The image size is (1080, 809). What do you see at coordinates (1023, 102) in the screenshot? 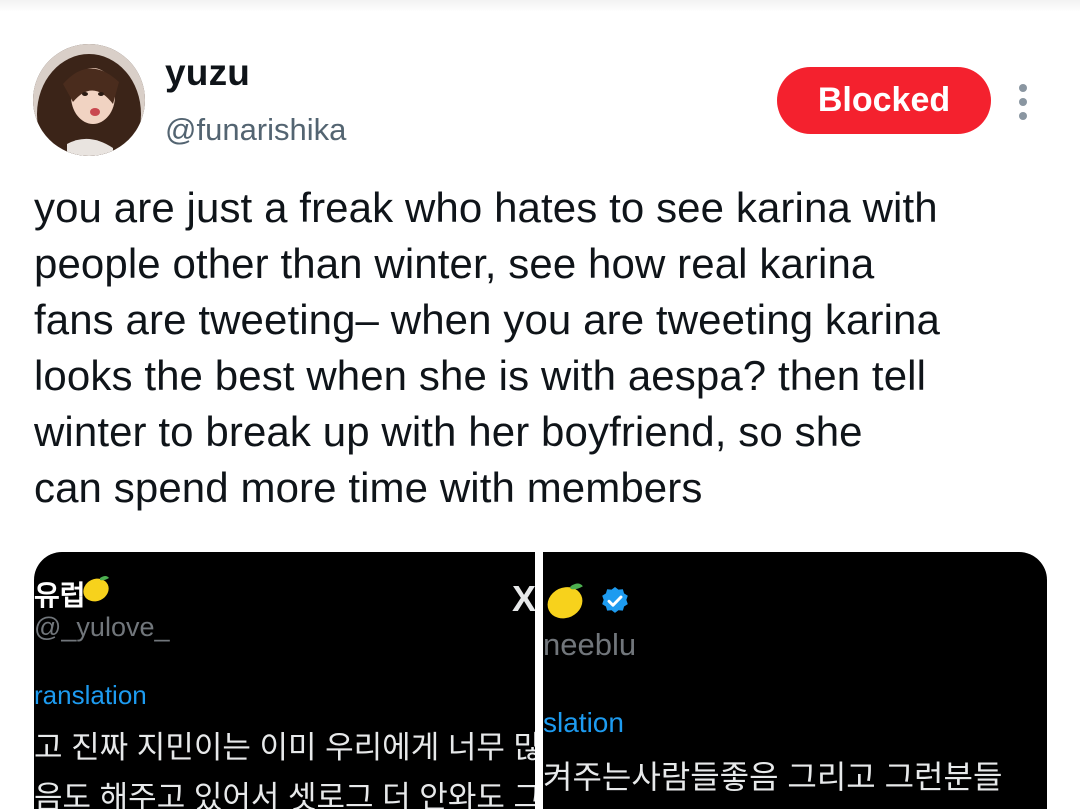
I see `vertical-ellipsis-icon` at bounding box center [1023, 102].